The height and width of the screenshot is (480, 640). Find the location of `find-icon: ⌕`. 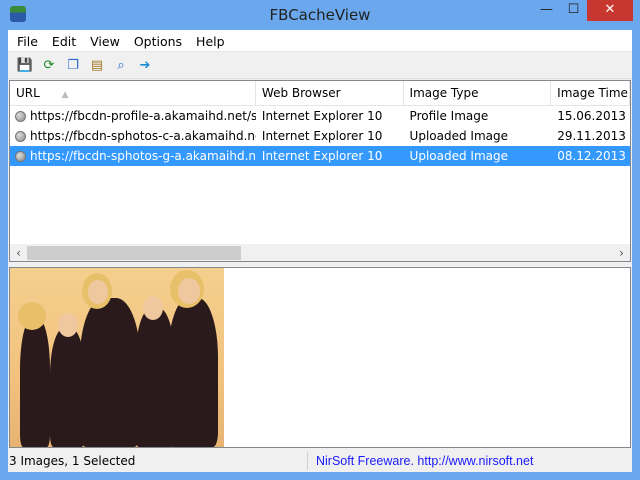

find-icon: ⌕ is located at coordinates (121, 65).